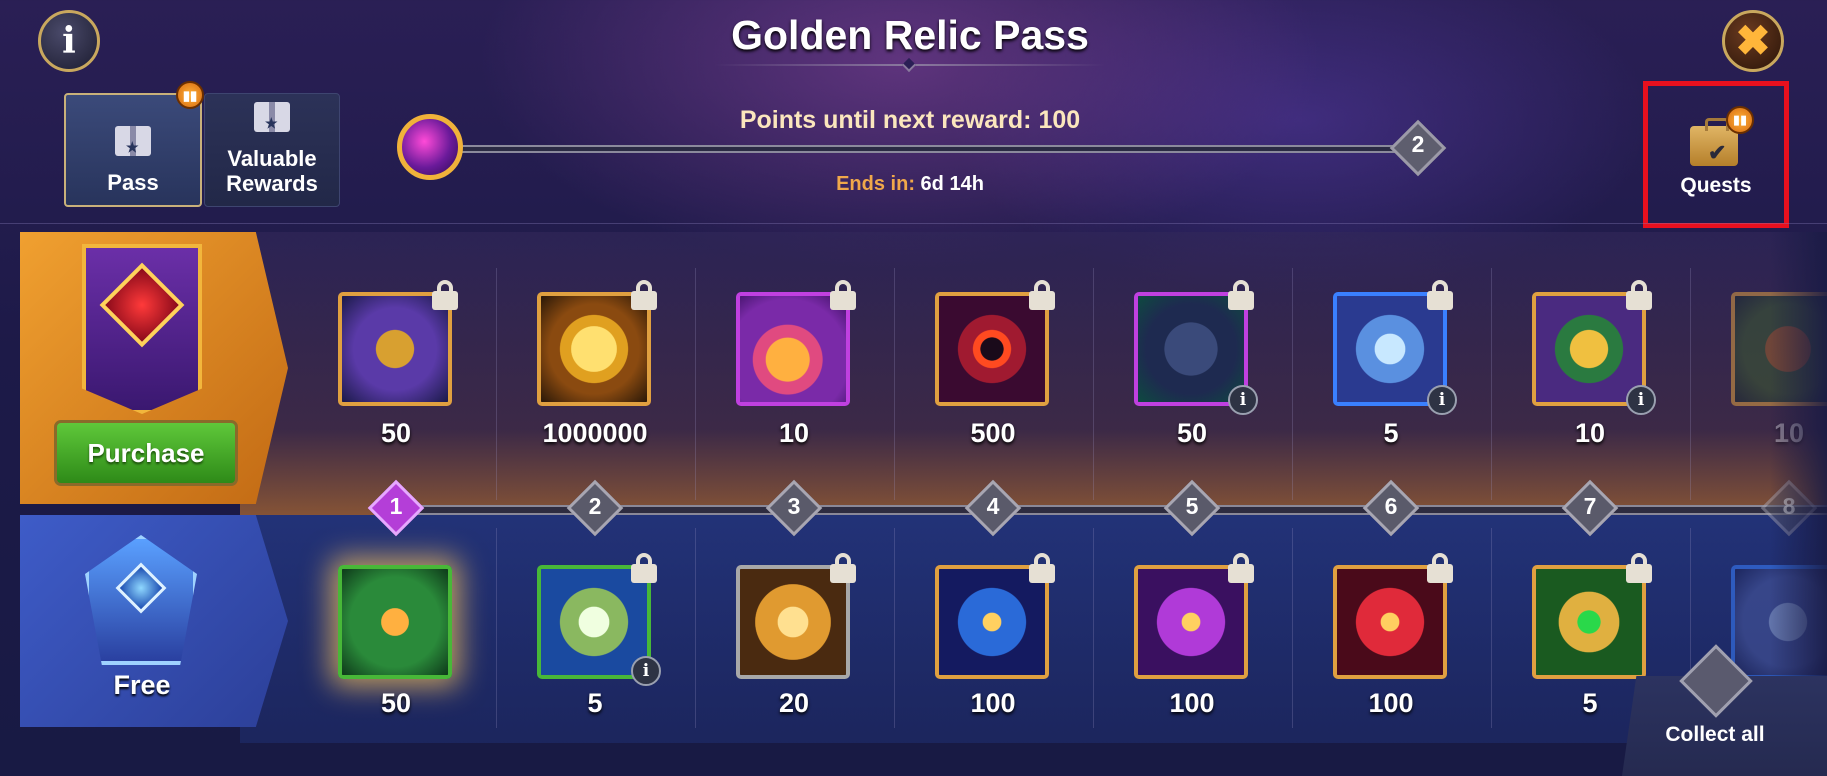 The height and width of the screenshot is (776, 1827). I want to click on pass-progress-bar, so click(936, 149).